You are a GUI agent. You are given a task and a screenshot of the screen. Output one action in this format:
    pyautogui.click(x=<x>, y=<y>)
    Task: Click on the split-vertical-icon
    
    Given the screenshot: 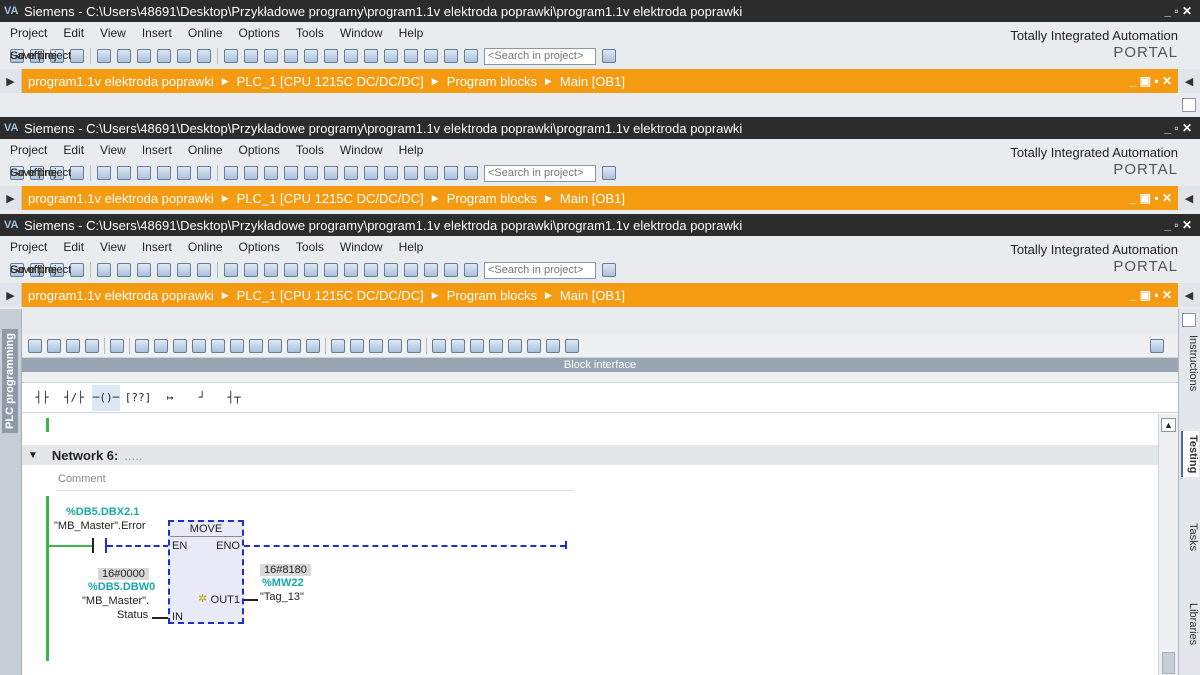 What is the action you would take?
    pyautogui.click(x=471, y=173)
    